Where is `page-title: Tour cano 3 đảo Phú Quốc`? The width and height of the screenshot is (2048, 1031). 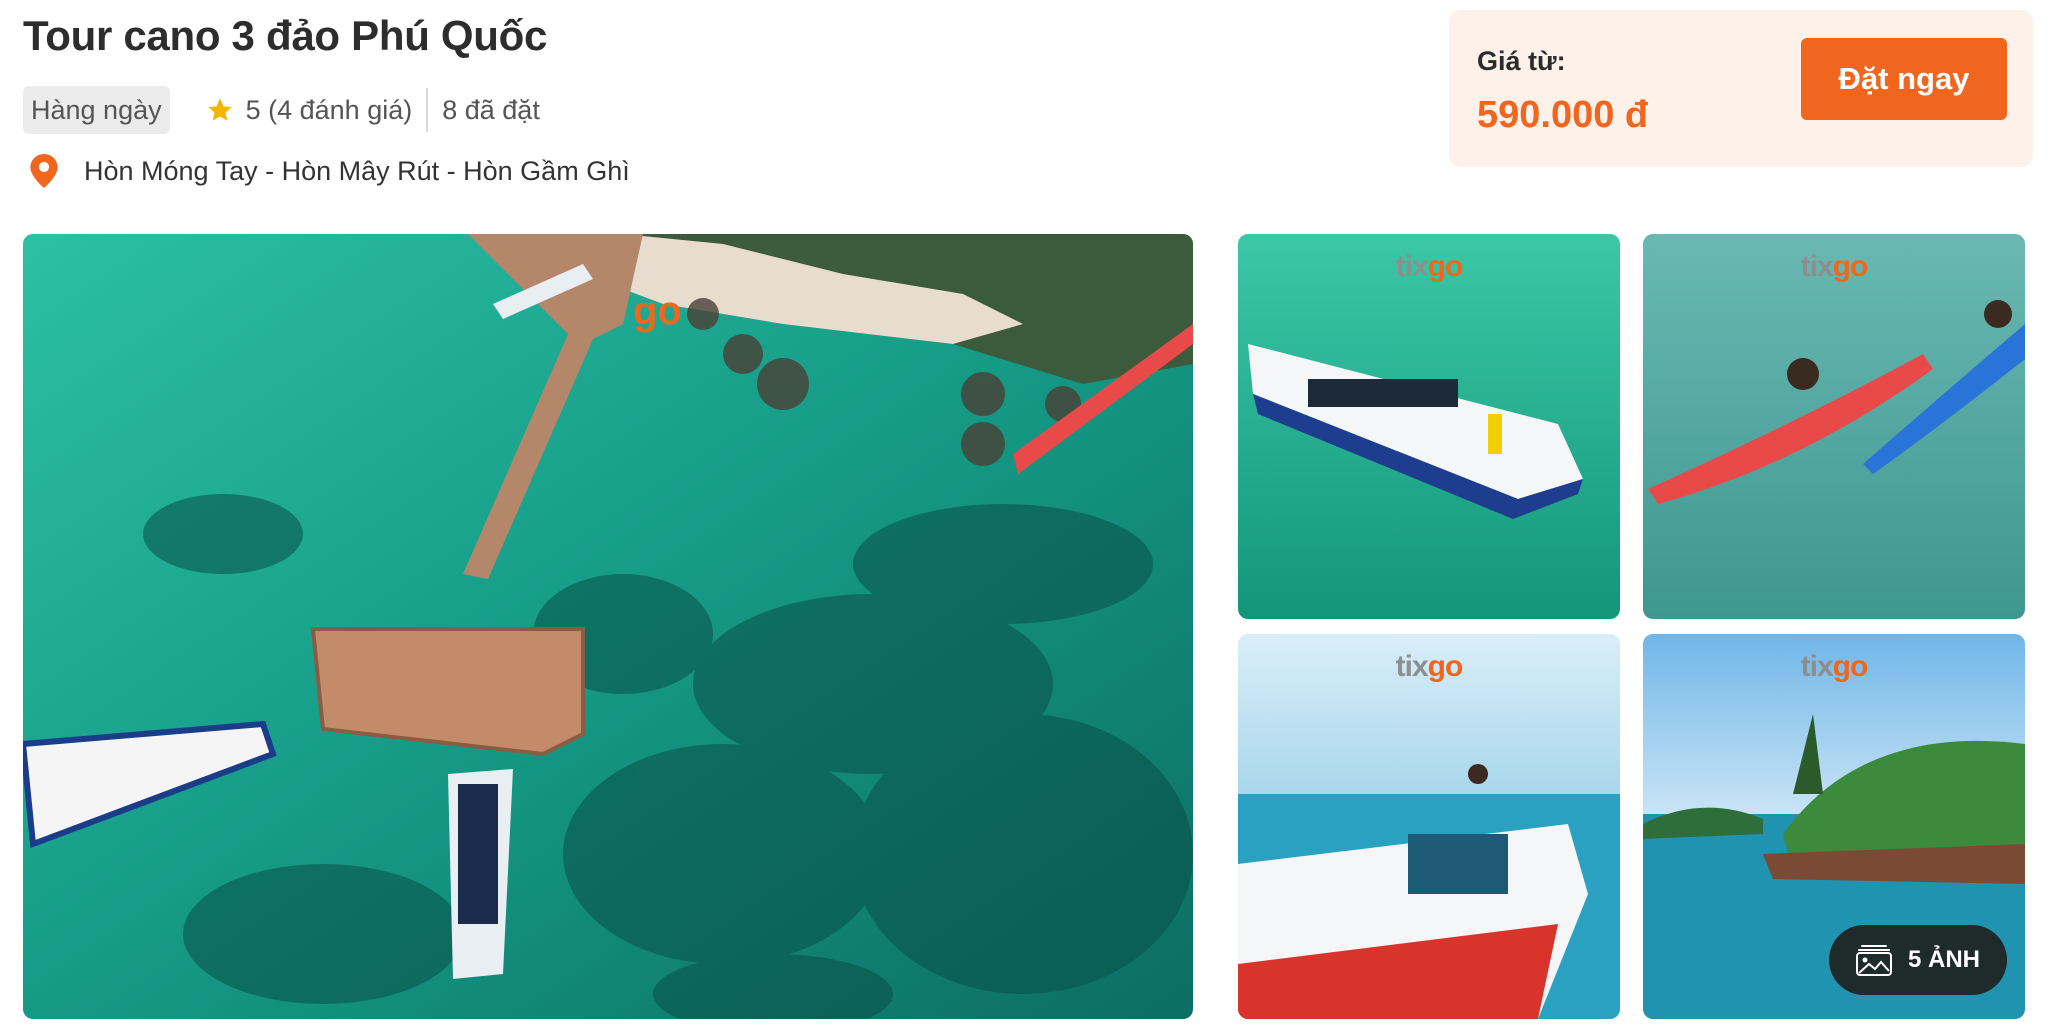 page-title: Tour cano 3 đảo Phú Quốc is located at coordinates (285, 35).